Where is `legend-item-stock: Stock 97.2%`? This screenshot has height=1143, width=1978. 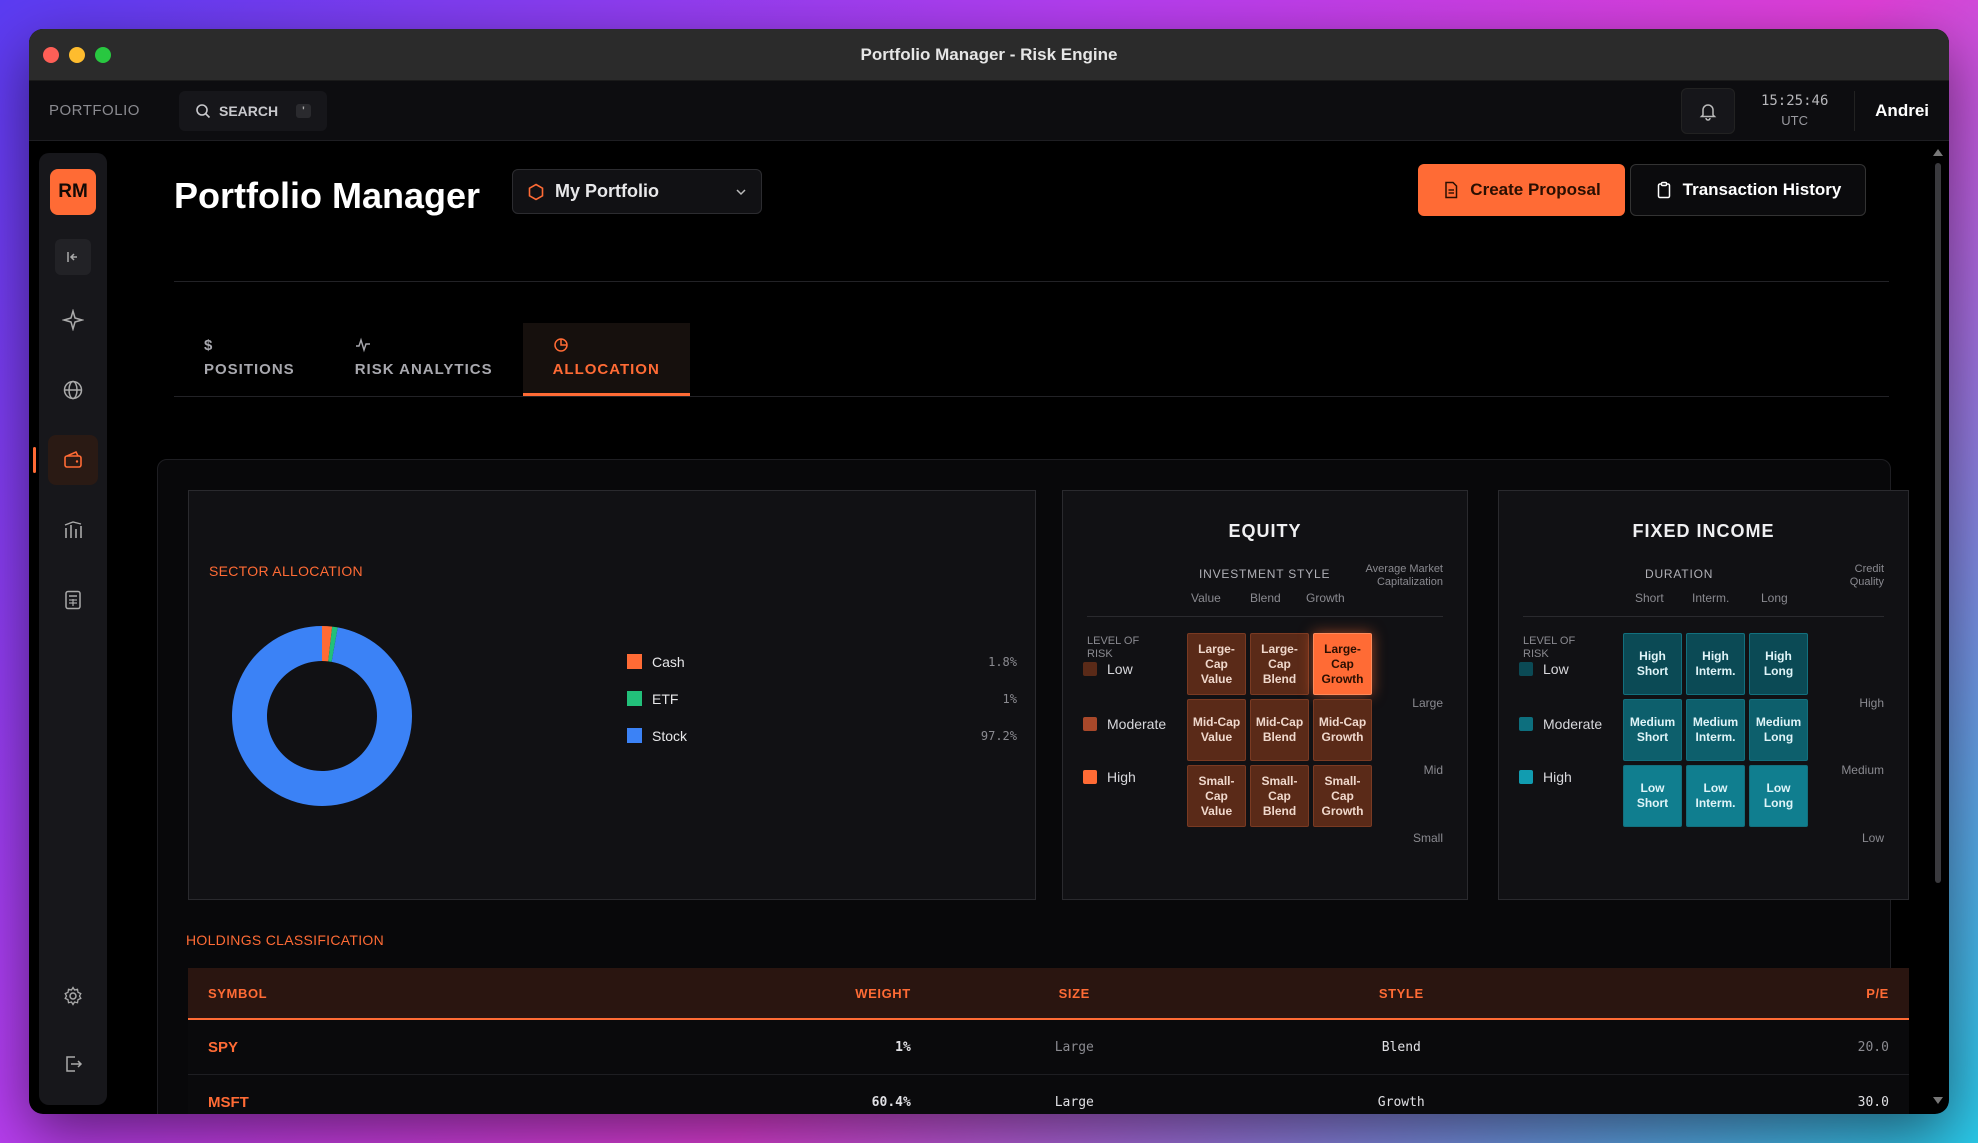 legend-item-stock: Stock 97.2% is located at coordinates (822, 735).